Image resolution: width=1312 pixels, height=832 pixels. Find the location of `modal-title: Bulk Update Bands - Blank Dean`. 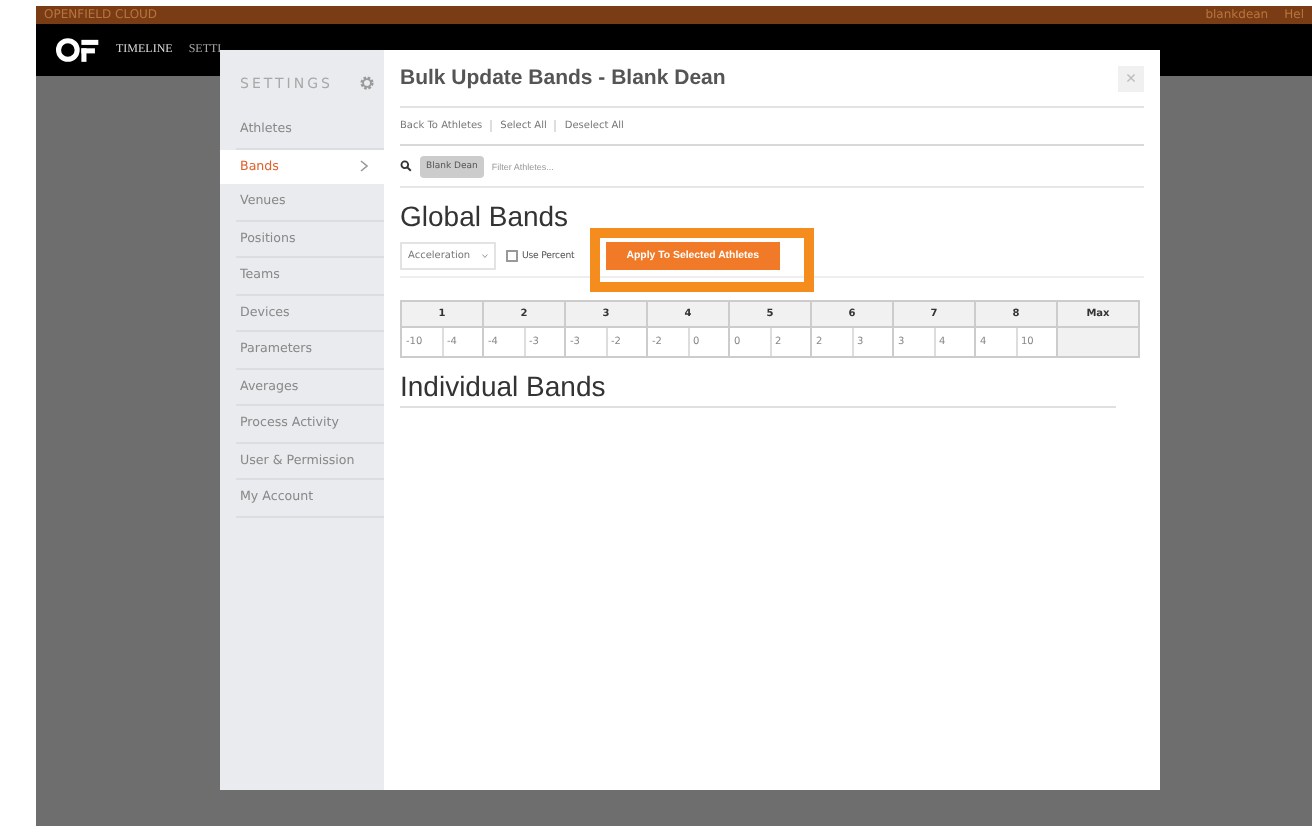

modal-title: Bulk Update Bands - Blank Dean is located at coordinates (563, 78).